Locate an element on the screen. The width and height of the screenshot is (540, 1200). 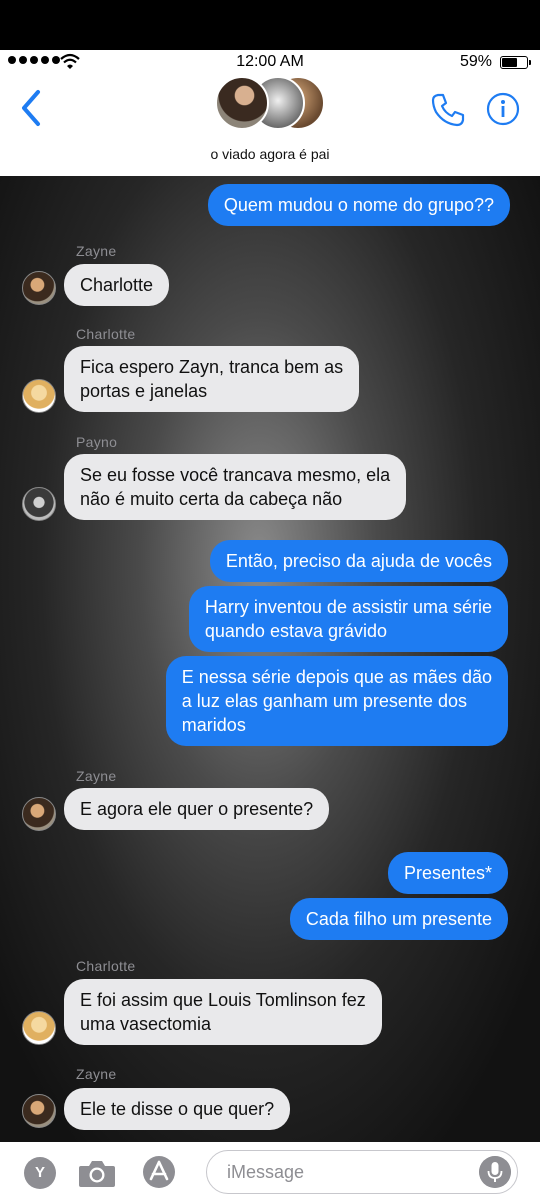
battery-icon is located at coordinates (515, 62).